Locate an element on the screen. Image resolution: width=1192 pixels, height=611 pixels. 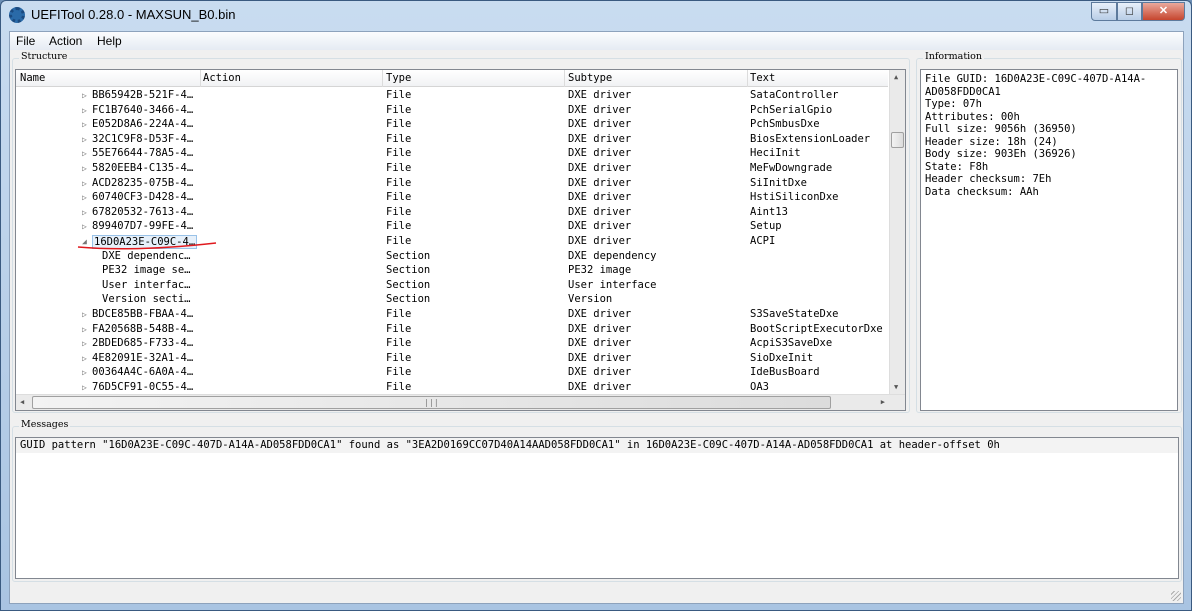
row-subtype: User interface is located at coordinates (612, 284).